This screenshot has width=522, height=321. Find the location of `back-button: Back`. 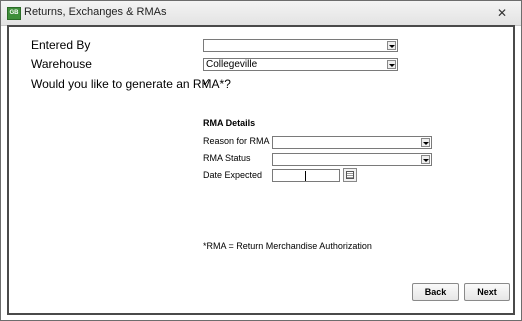

back-button: Back is located at coordinates (435, 292).